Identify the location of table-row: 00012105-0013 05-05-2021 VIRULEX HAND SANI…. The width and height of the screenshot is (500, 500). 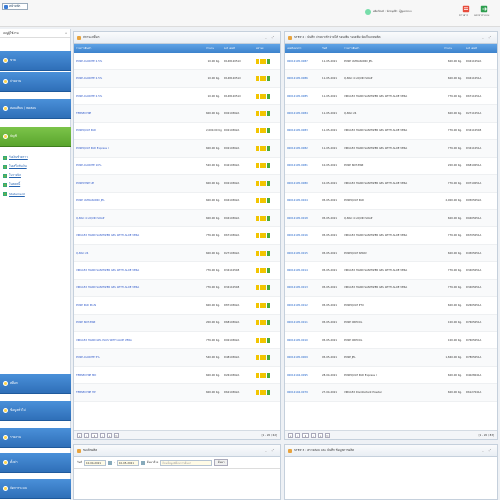
(391, 288).